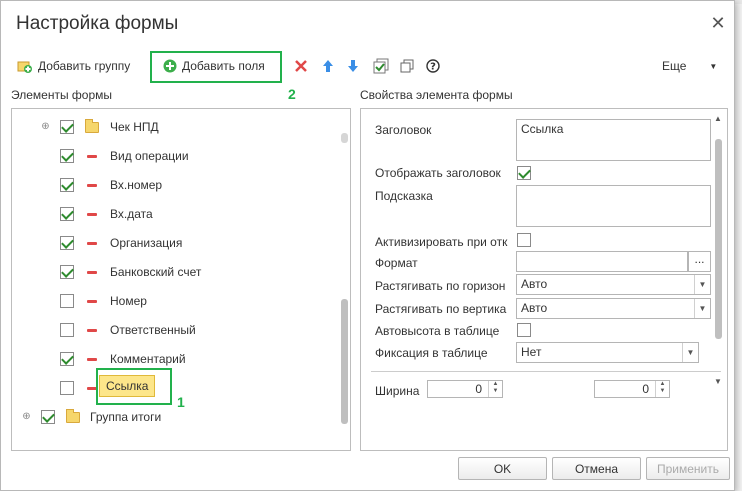  I want to click on activate-checkbox, so click(524, 240).